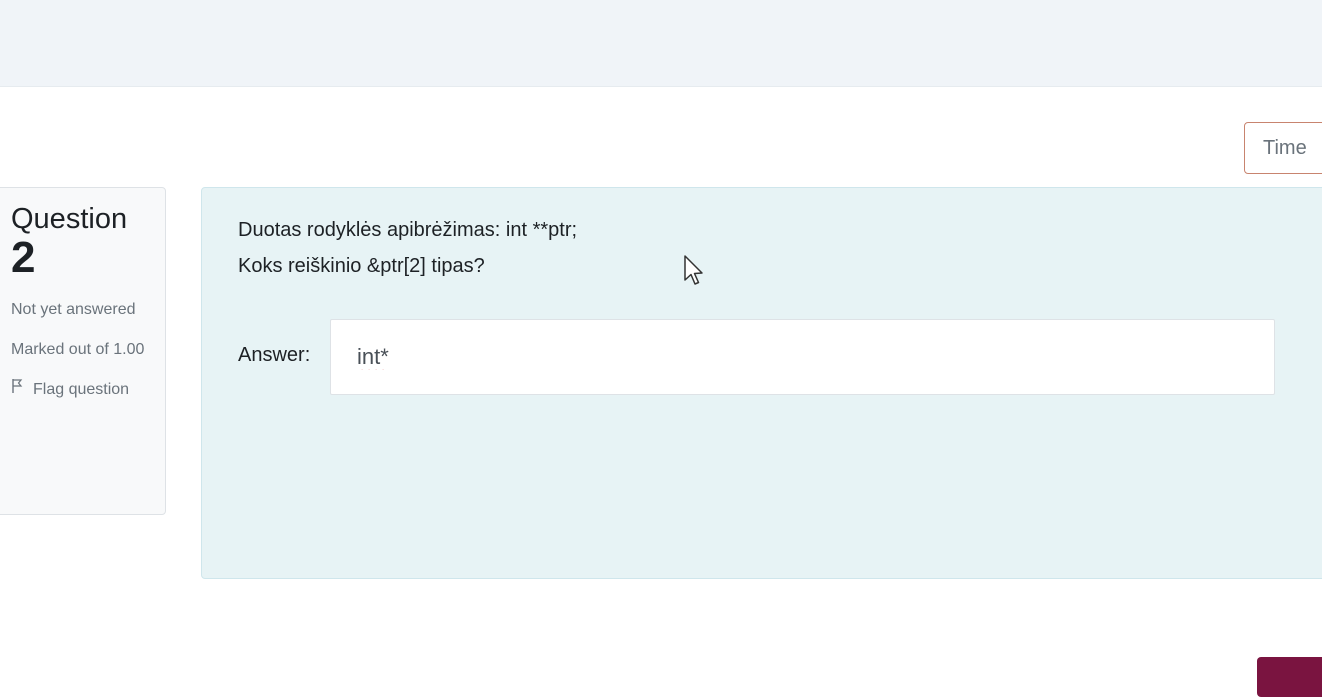  What do you see at coordinates (274, 355) in the screenshot?
I see `answer-label: Answer:` at bounding box center [274, 355].